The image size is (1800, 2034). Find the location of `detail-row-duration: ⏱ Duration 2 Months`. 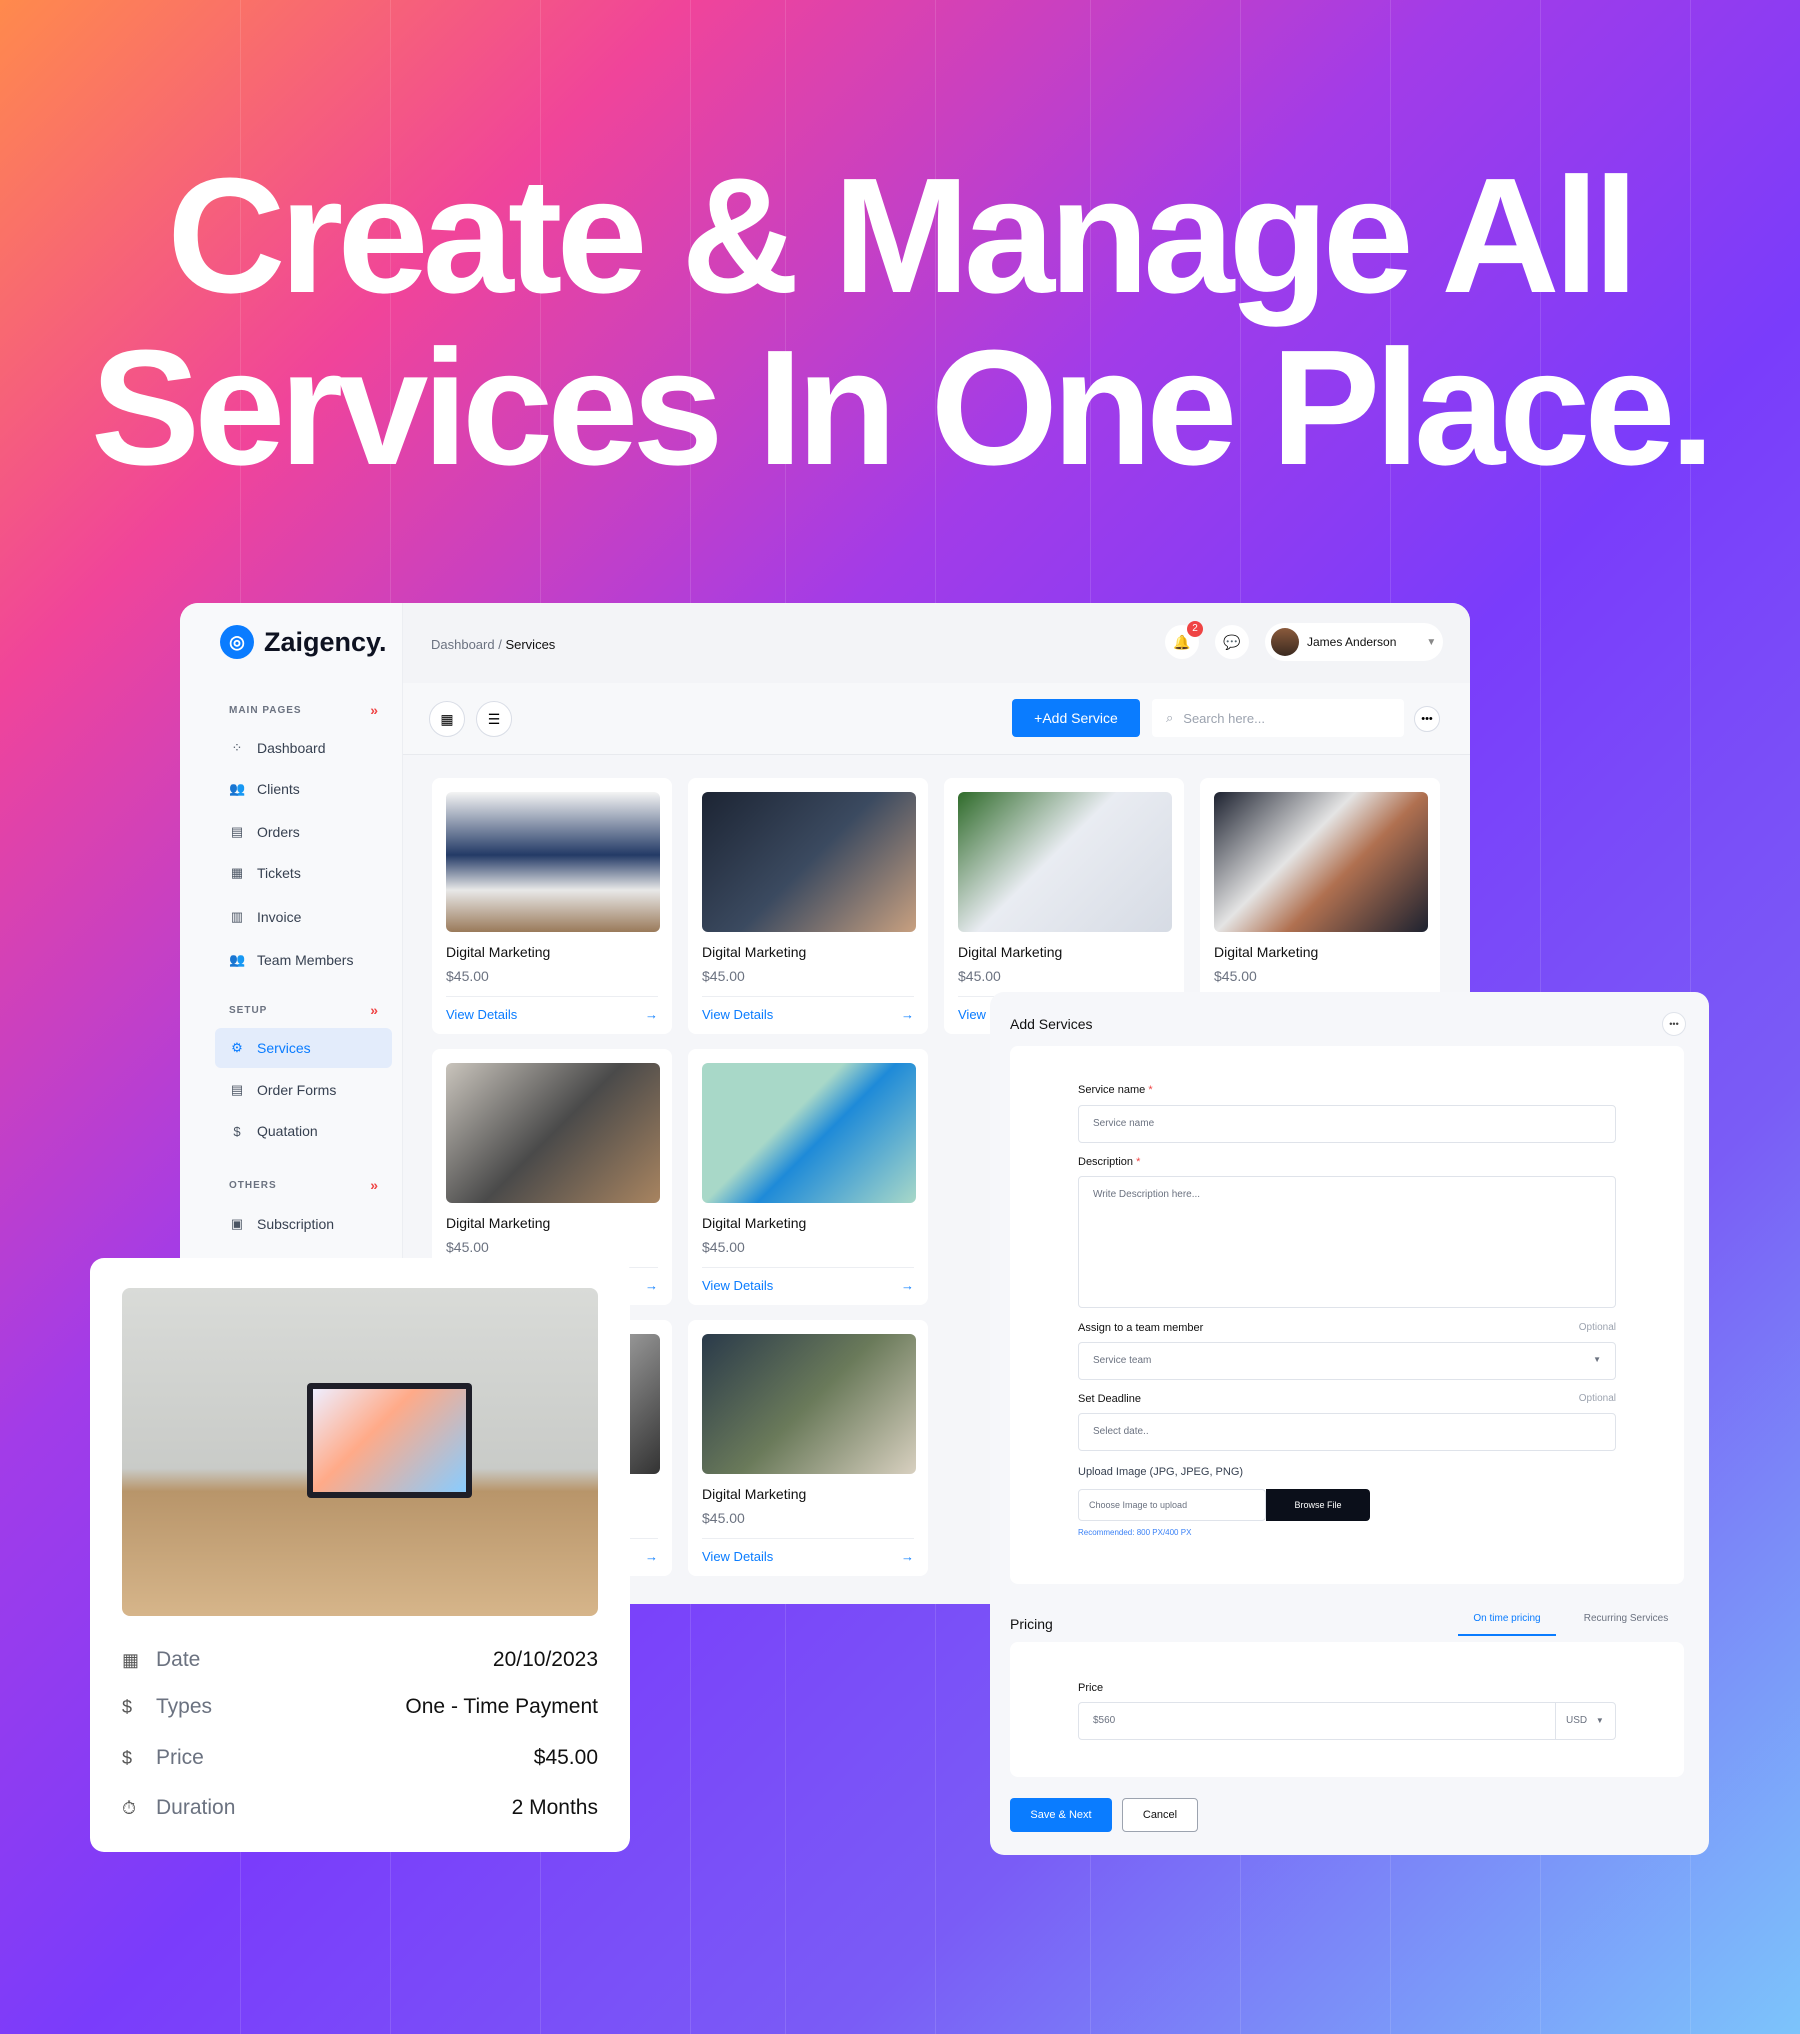

detail-row-duration: ⏱ Duration 2 Months is located at coordinates (360, 1807).